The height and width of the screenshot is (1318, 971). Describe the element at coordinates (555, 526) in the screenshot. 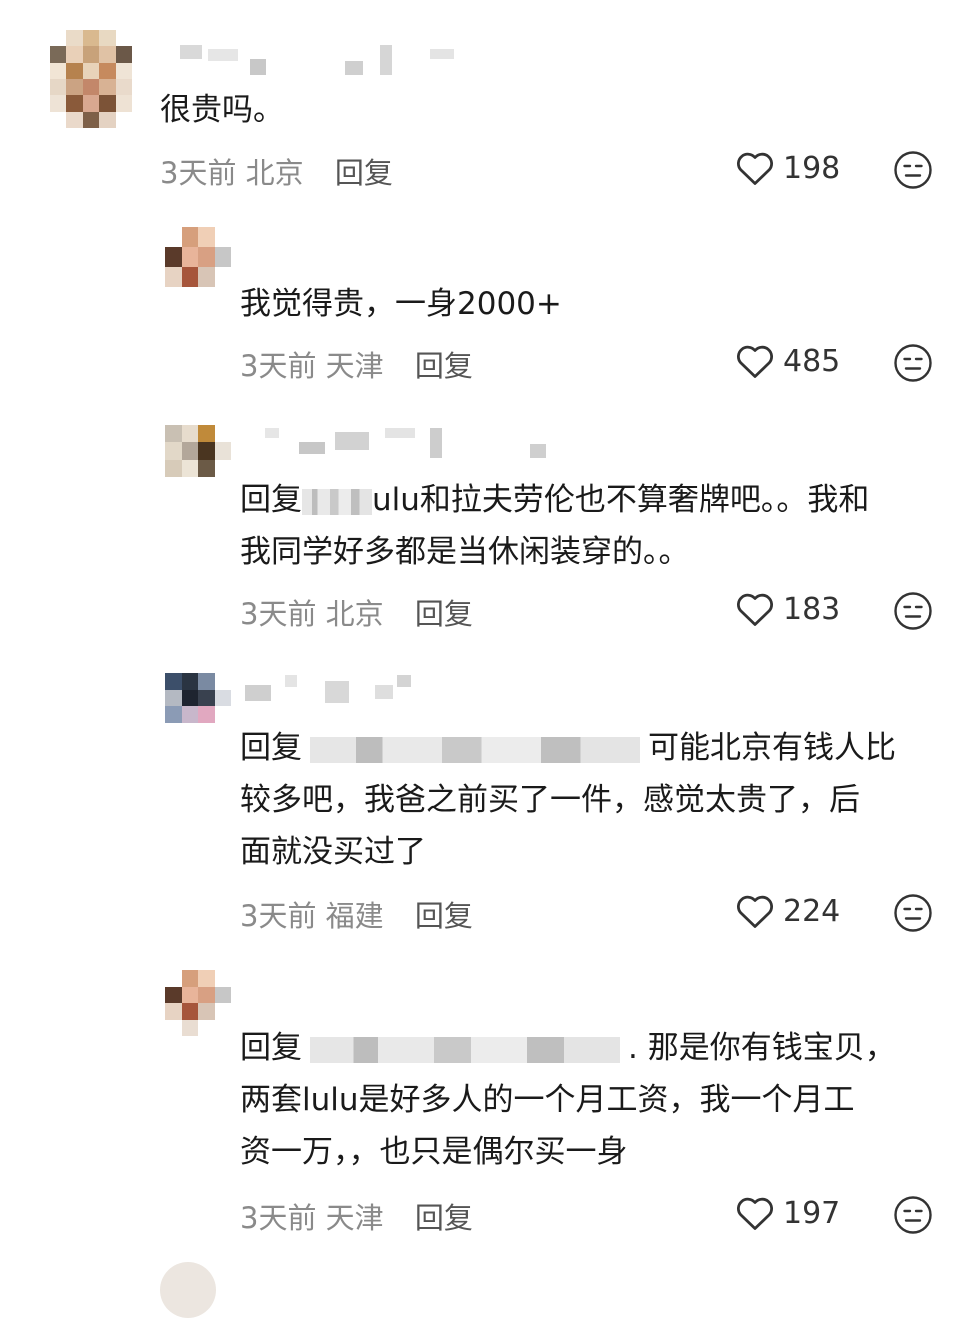

I see `comment-text: 回复 ulu和拉夫劳伦也不算奢牌吧。。我和 我同学好多都是当休闲装穿的。。` at that location.